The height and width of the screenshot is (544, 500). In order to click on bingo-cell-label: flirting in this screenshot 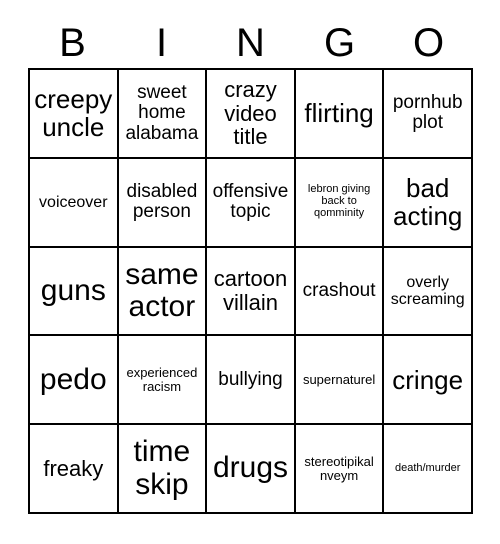, I will do `click(339, 113)`.